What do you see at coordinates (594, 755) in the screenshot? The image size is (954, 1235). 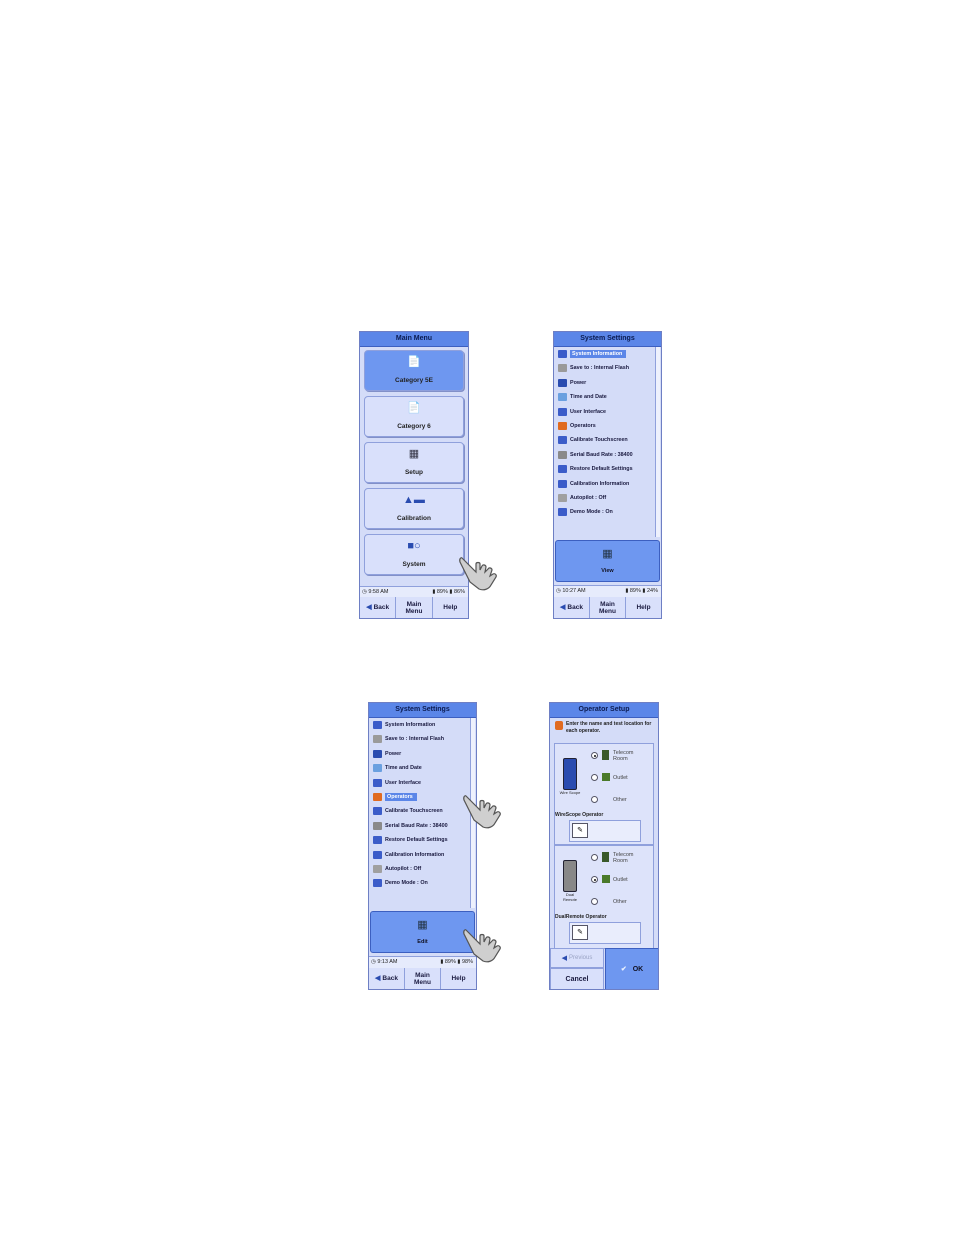 I see `wirescope-telecom-radio` at bounding box center [594, 755].